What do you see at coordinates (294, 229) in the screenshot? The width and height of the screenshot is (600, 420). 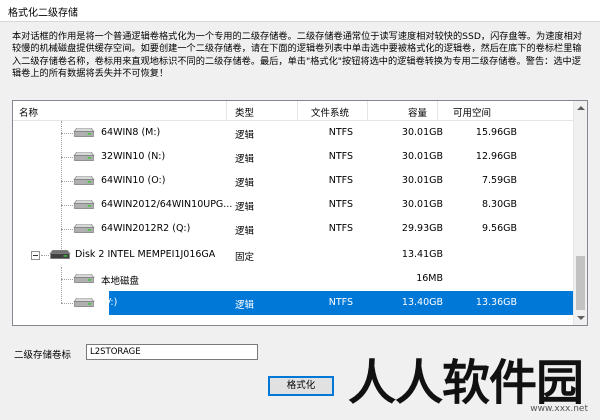 I see `volume-row: 64WIN2012R2 (Q:) 逻辑 NTFS 29.93GB 9.56GB` at bounding box center [294, 229].